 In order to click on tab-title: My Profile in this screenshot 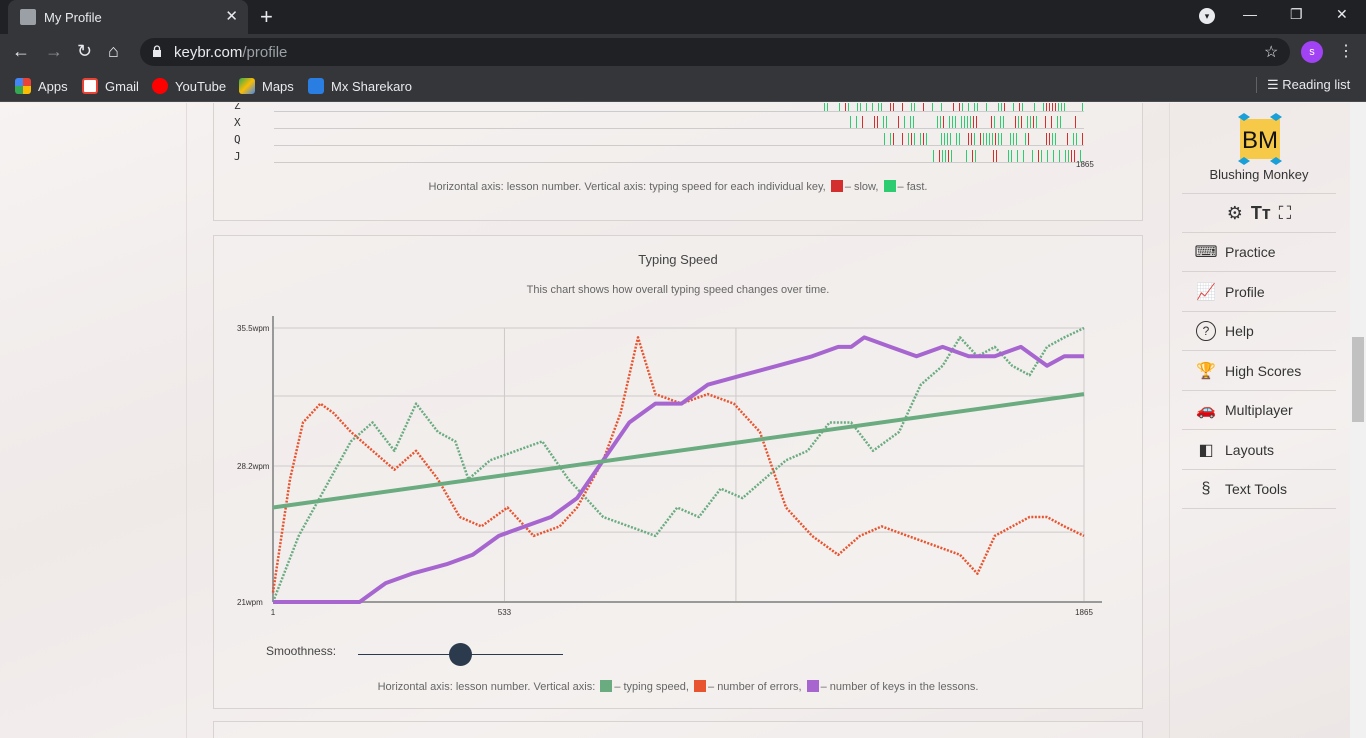, I will do `click(73, 17)`.